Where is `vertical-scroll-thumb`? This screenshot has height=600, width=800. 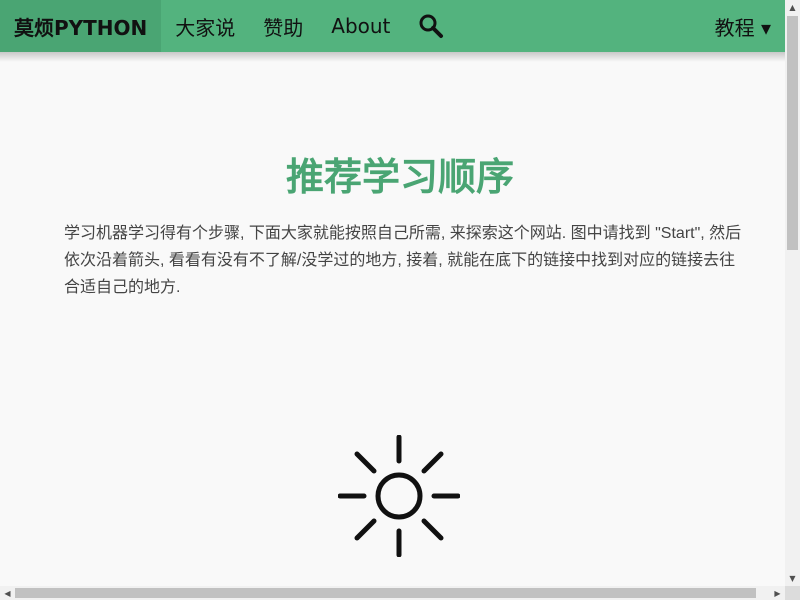
vertical-scroll-thumb is located at coordinates (792, 133).